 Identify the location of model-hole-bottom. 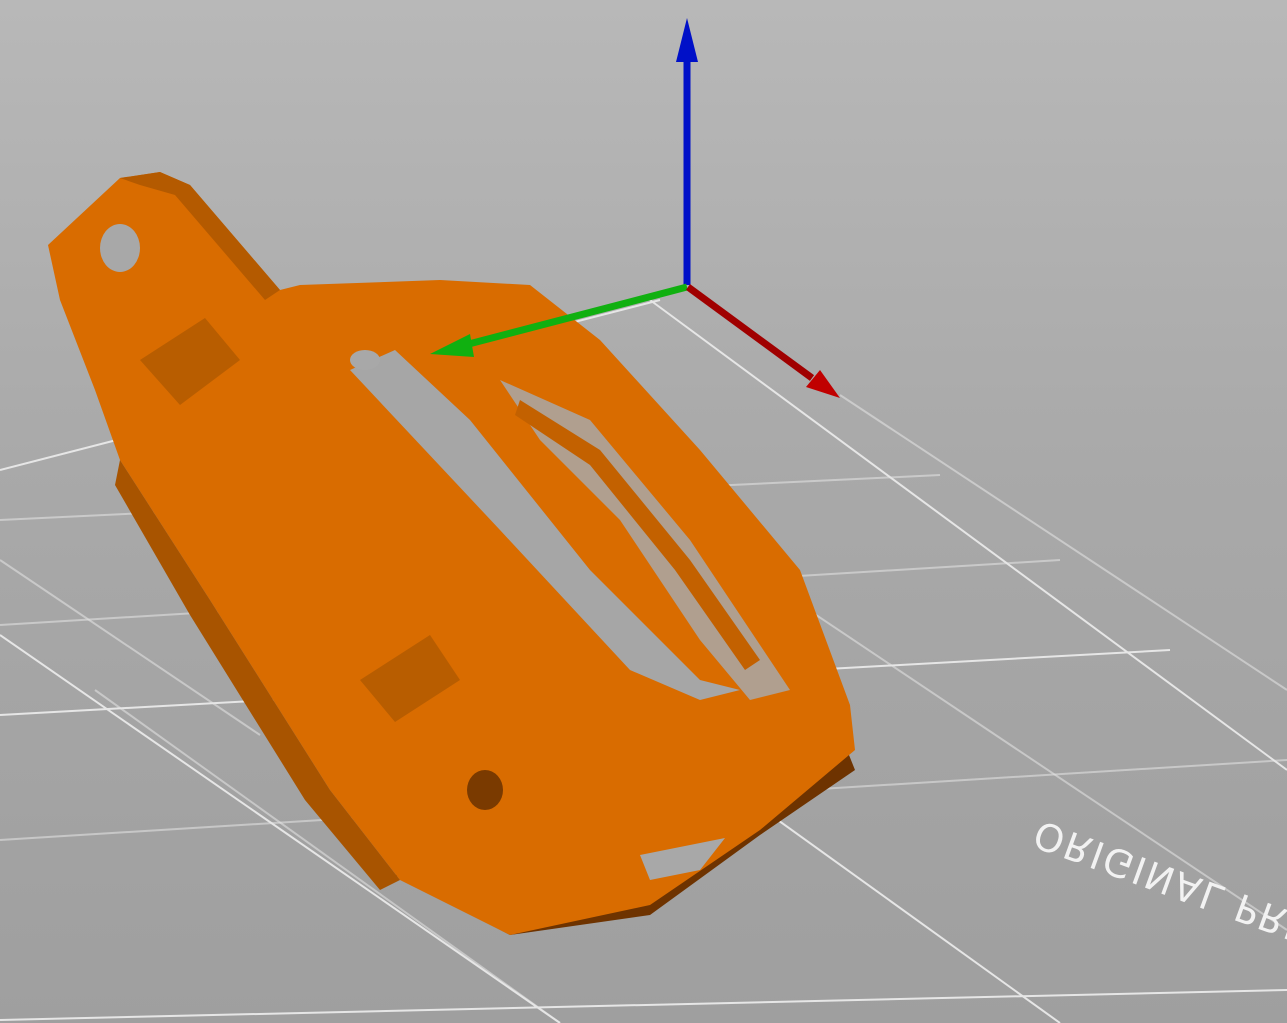
(485, 790).